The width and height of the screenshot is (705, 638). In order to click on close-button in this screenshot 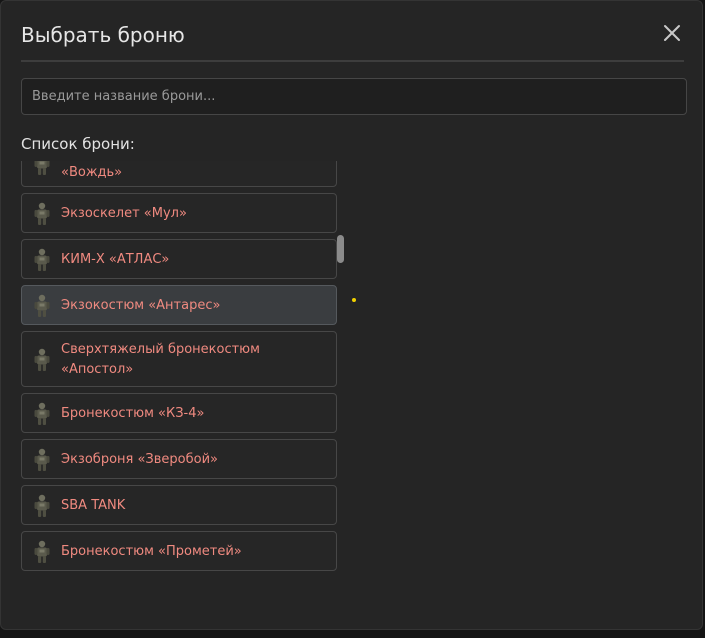, I will do `click(672, 33)`.